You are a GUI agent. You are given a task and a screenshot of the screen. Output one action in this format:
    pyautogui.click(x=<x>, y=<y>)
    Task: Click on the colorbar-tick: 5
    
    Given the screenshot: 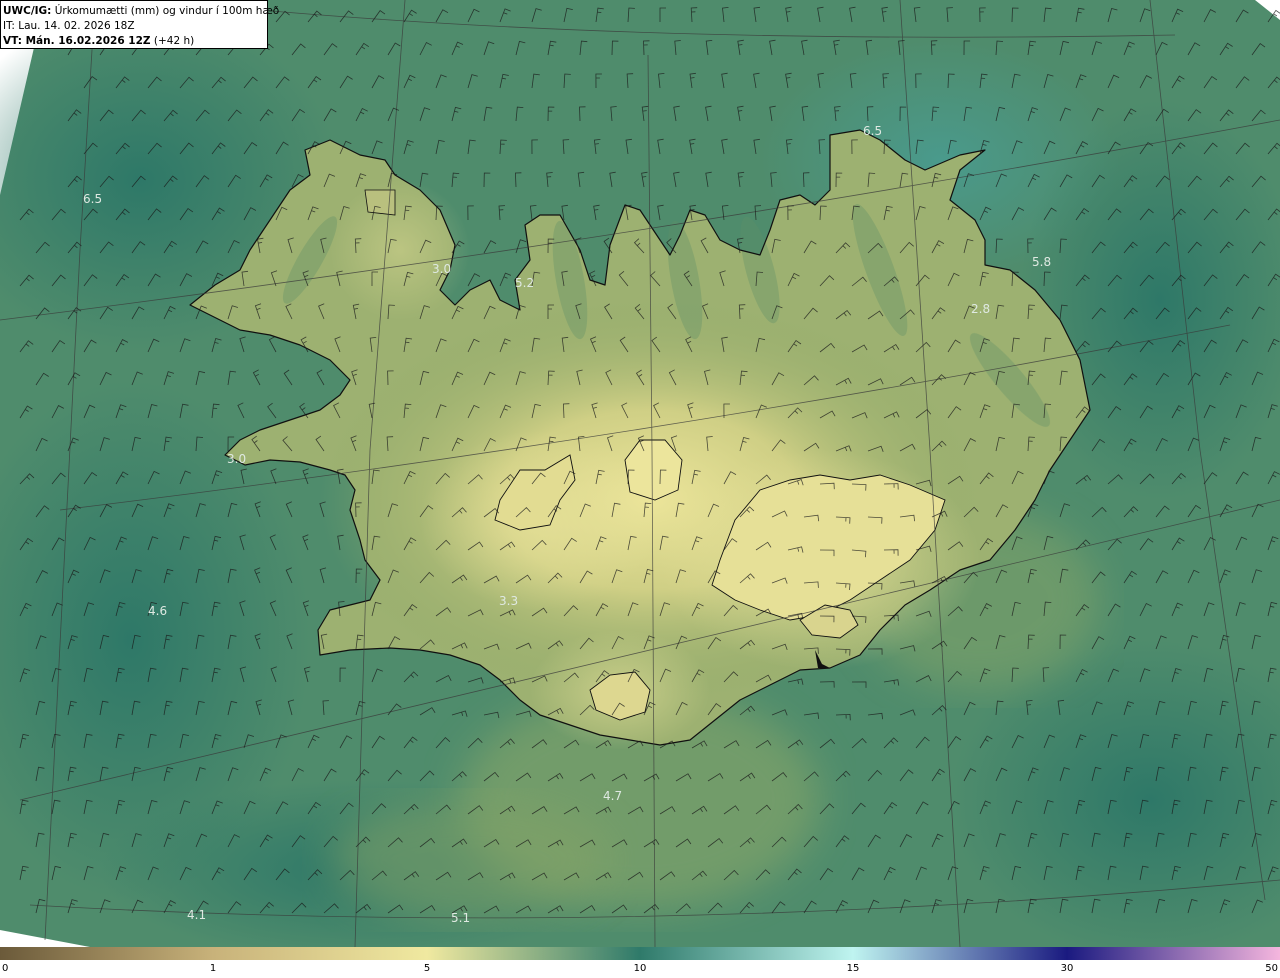 What is the action you would take?
    pyautogui.click(x=427, y=968)
    